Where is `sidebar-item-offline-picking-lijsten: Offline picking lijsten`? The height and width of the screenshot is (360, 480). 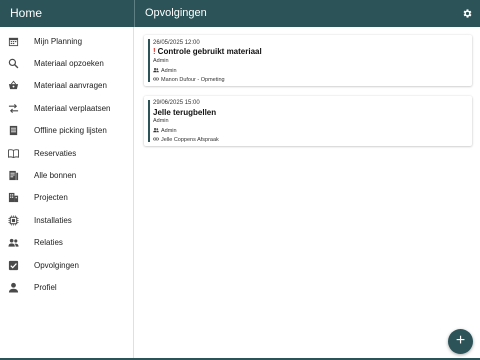 sidebar-item-offline-picking-lijsten: Offline picking lijsten is located at coordinates (66, 131).